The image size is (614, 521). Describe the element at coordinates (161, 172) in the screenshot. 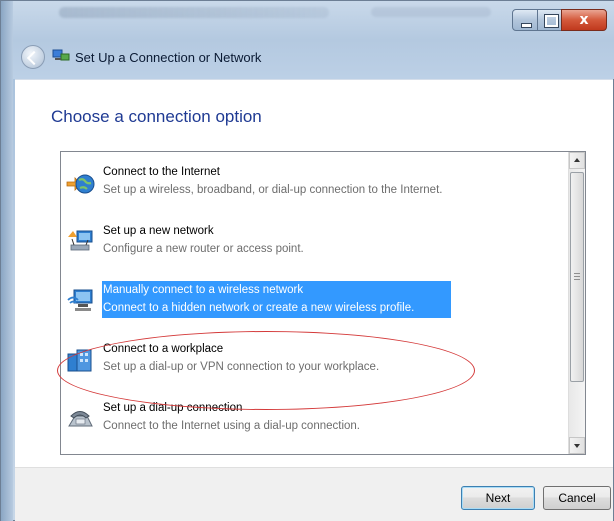

I see `option-title: Connect to the Internet` at that location.